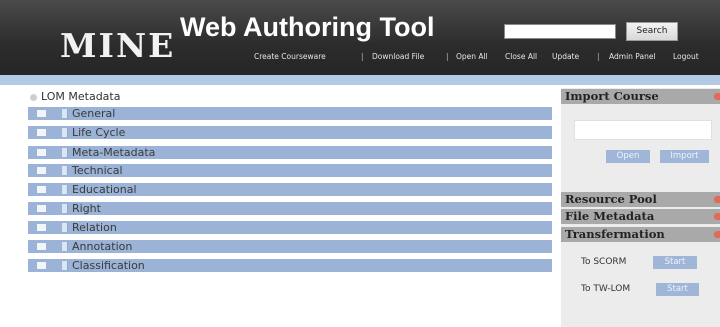 This screenshot has height=327, width=720. Describe the element at coordinates (290, 189) in the screenshot. I see `tree-item-educational: Educational` at that location.